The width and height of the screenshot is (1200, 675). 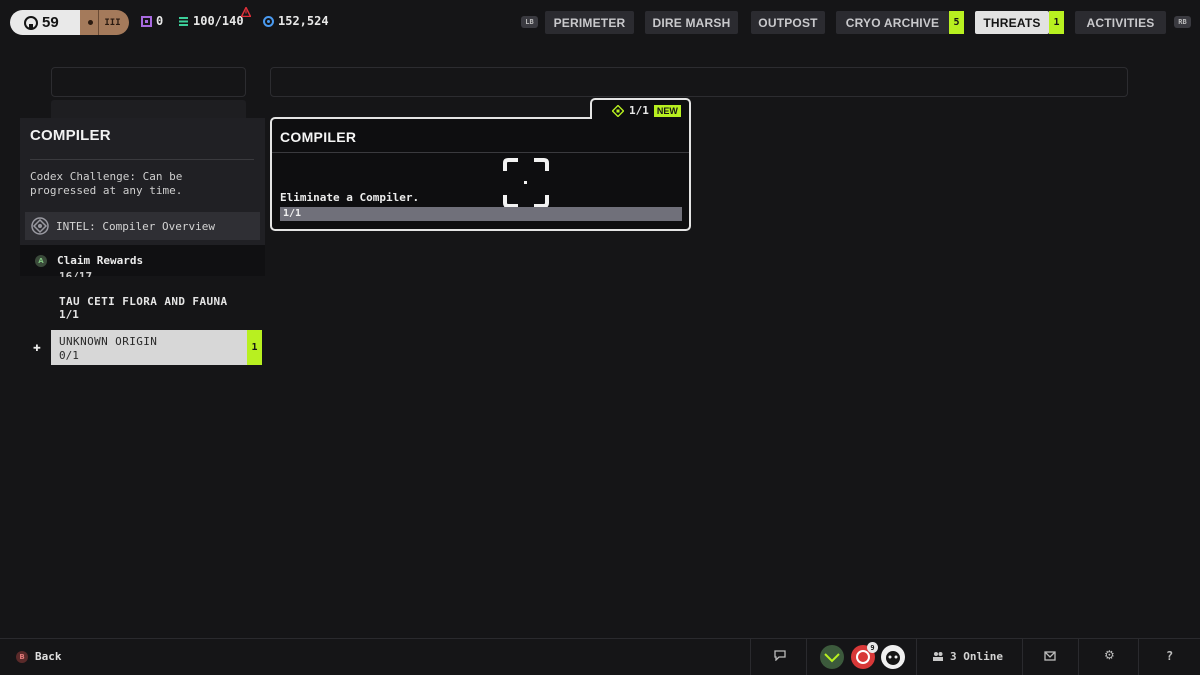 What do you see at coordinates (70, 135) in the screenshot?
I see `popup-title: COMPILER` at bounding box center [70, 135].